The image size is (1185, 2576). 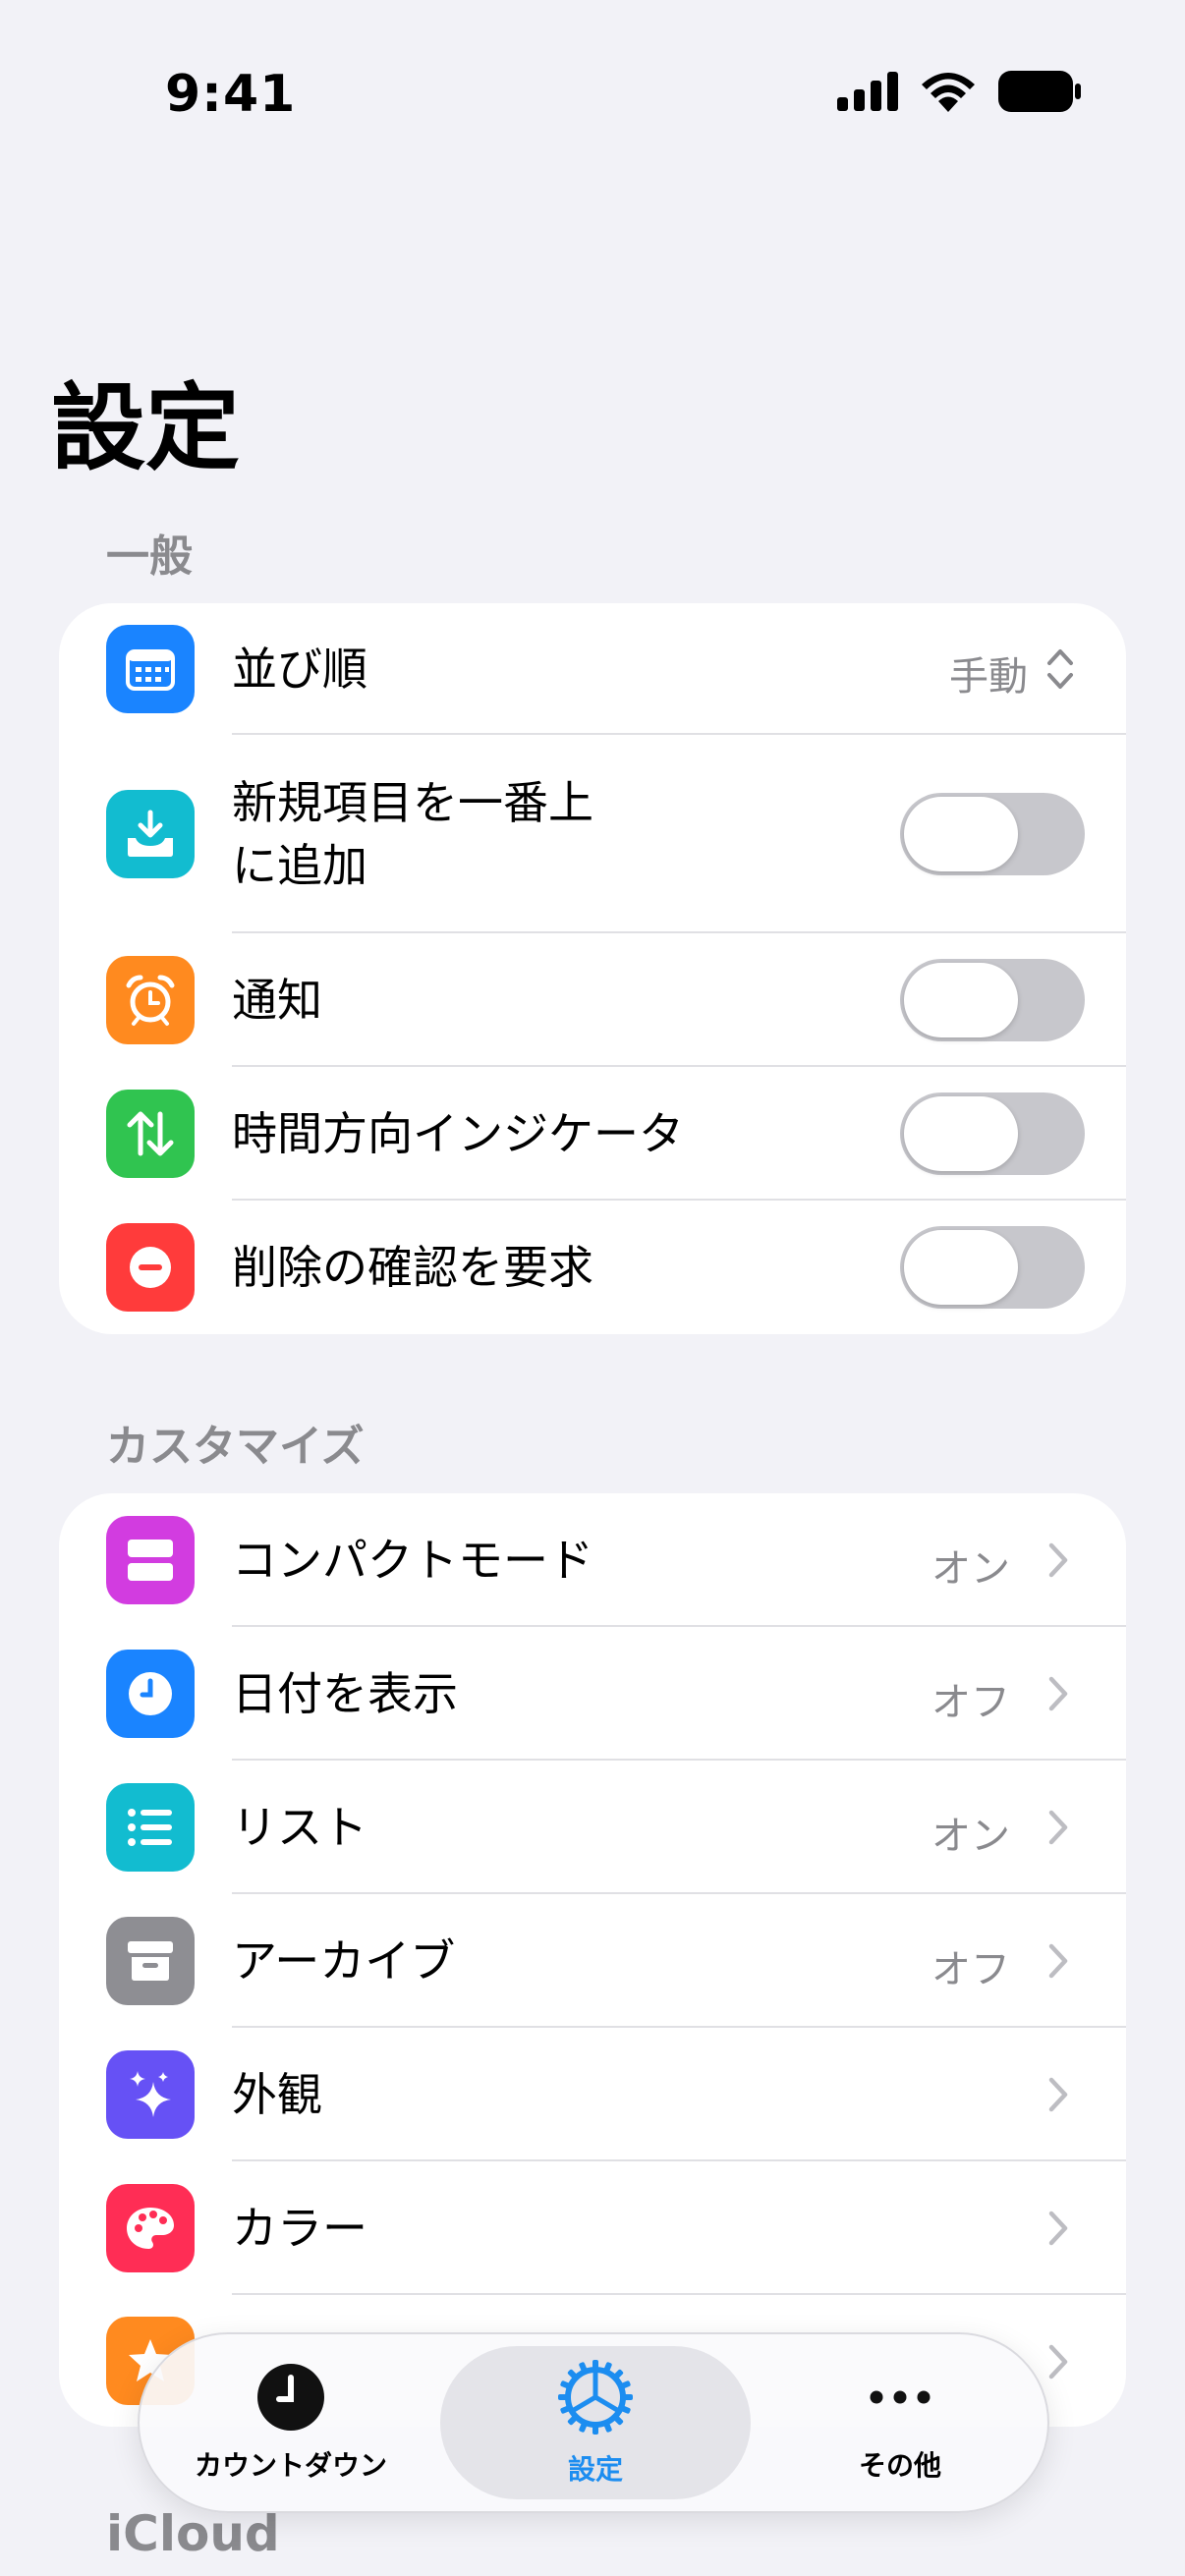 I want to click on alarm-clock-icon, so click(x=151, y=1000).